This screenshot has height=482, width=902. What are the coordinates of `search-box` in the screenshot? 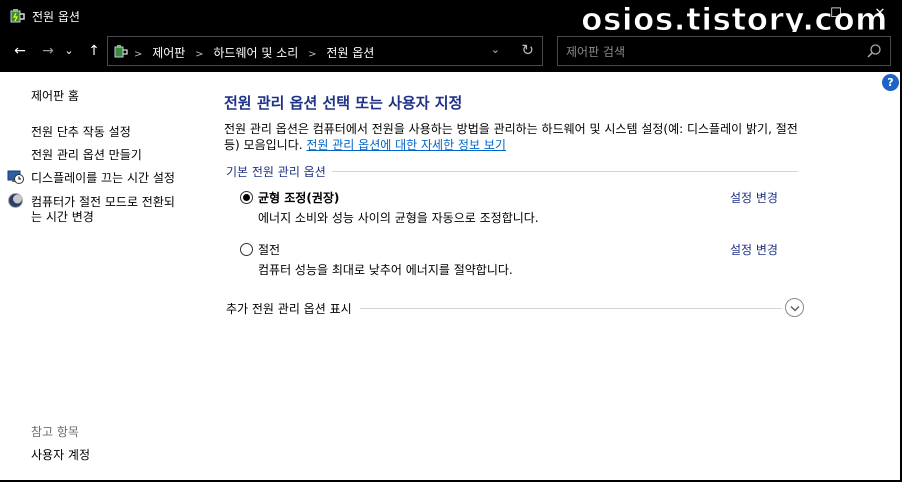 It's located at (724, 51).